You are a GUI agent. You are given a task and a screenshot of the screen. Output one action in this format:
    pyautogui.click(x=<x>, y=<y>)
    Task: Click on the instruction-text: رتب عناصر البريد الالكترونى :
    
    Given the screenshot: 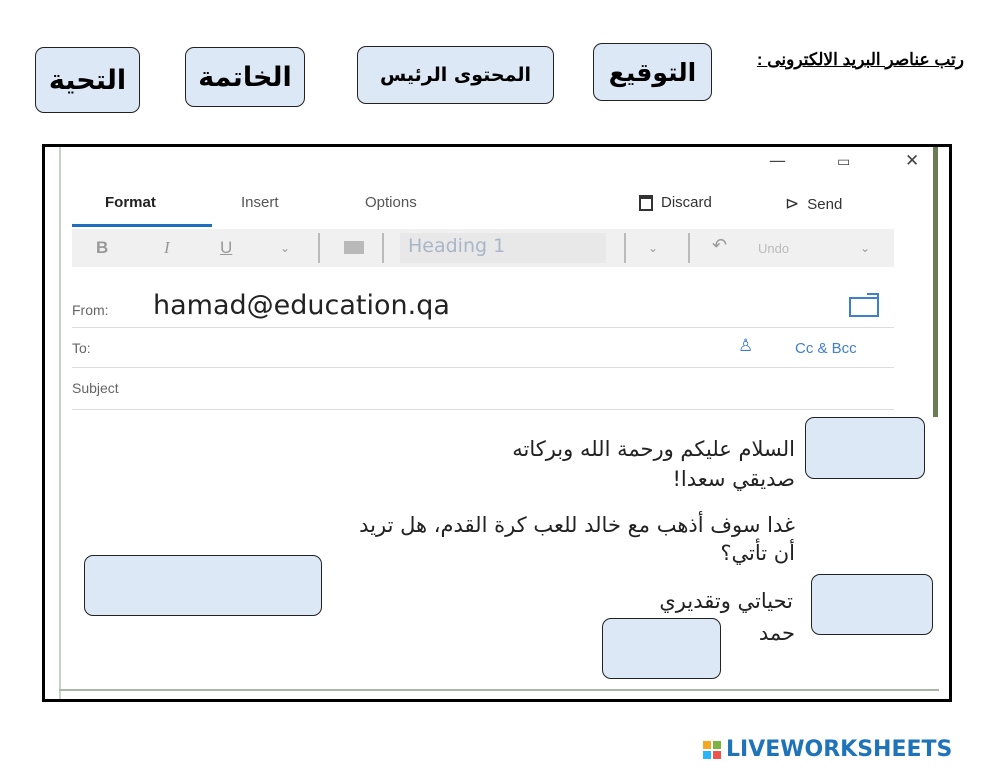 What is the action you would take?
    pyautogui.click(x=860, y=59)
    